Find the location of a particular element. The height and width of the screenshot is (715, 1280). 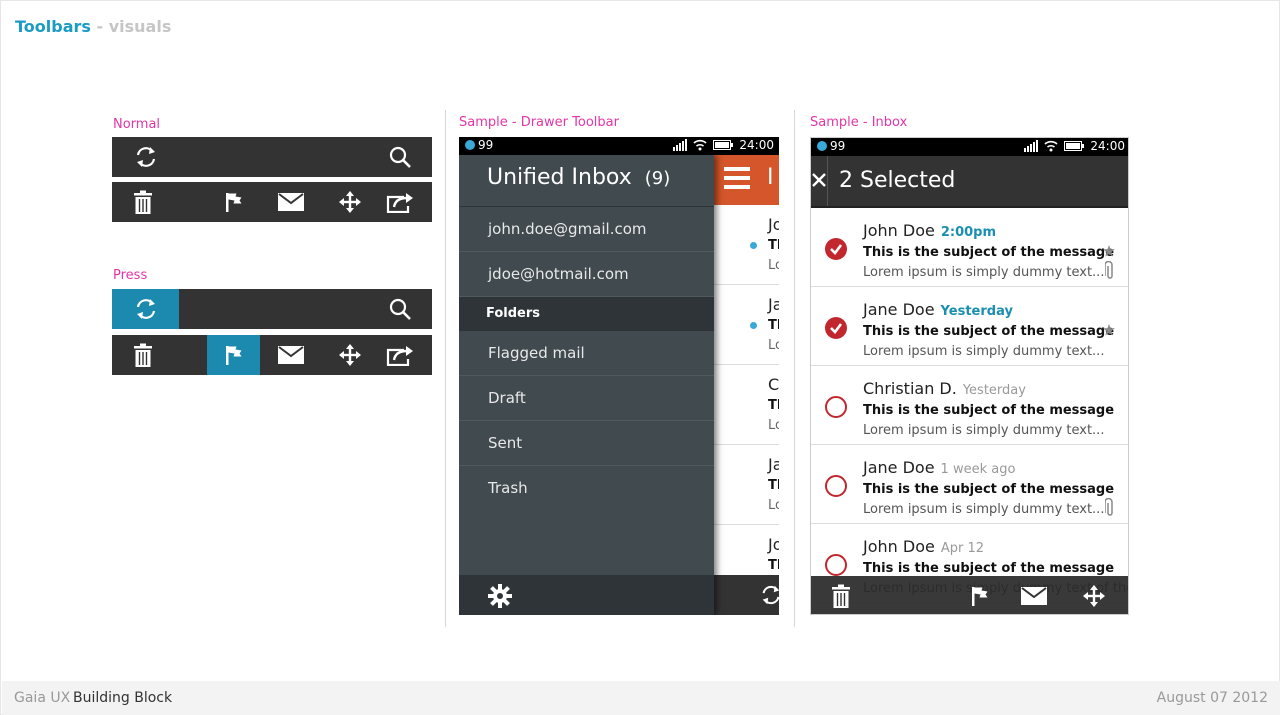

notification-count: 99 is located at coordinates (486, 145).